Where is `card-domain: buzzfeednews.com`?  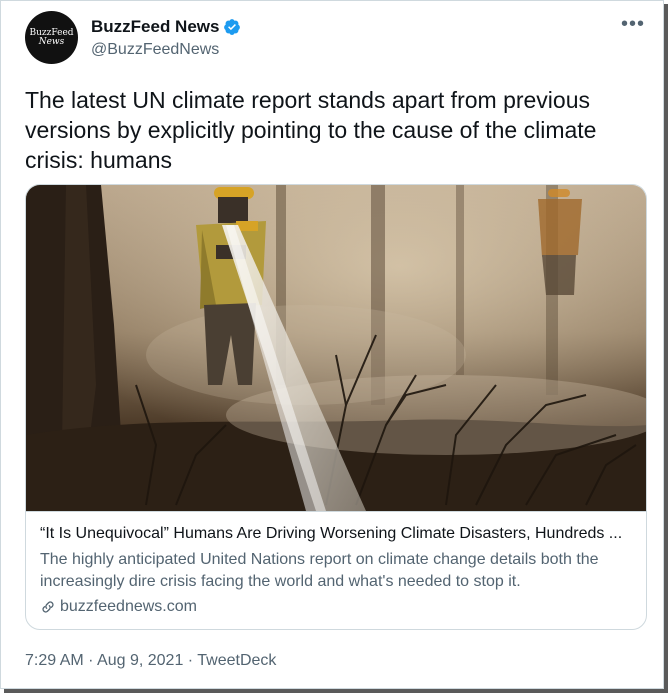 card-domain: buzzfeednews.com is located at coordinates (336, 607).